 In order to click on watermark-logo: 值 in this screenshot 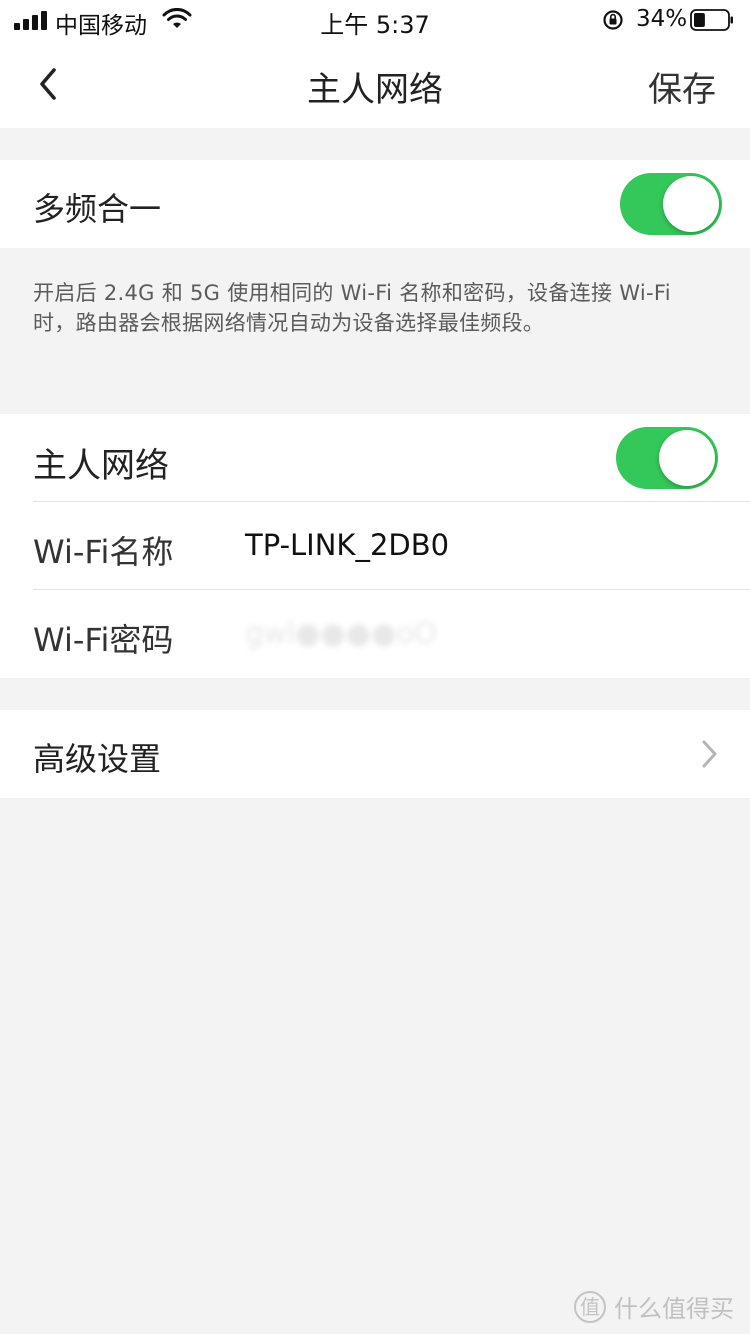, I will do `click(590, 1306)`.